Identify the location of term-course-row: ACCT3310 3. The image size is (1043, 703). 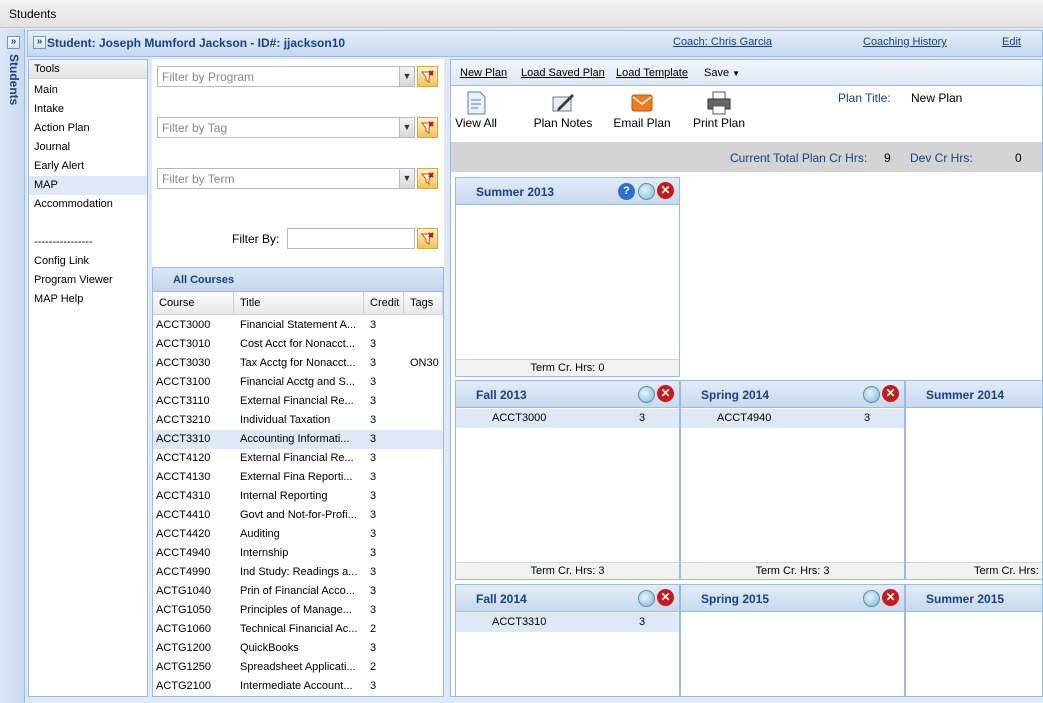
(567, 622).